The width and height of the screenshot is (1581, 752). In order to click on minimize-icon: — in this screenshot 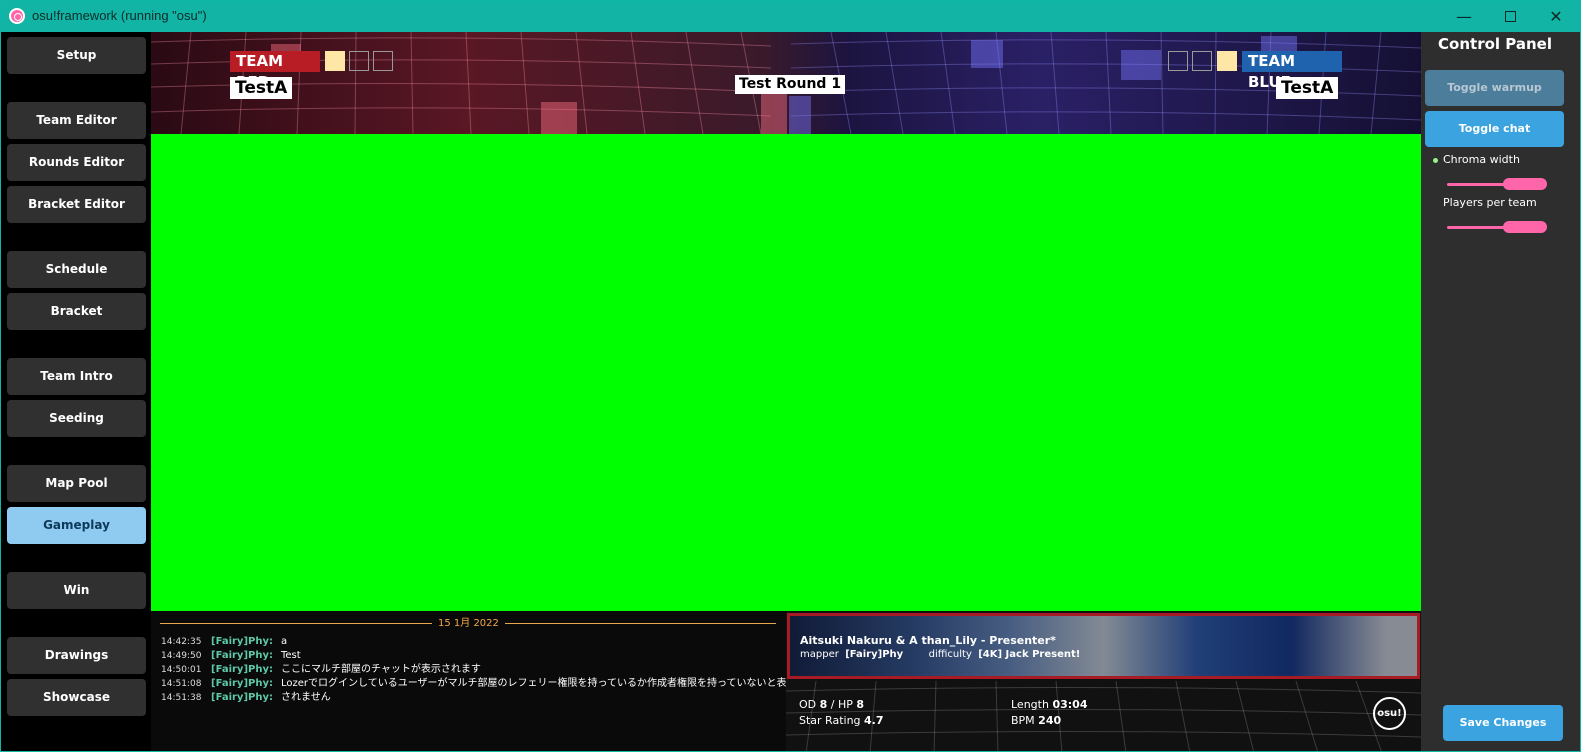, I will do `click(1464, 16)`.